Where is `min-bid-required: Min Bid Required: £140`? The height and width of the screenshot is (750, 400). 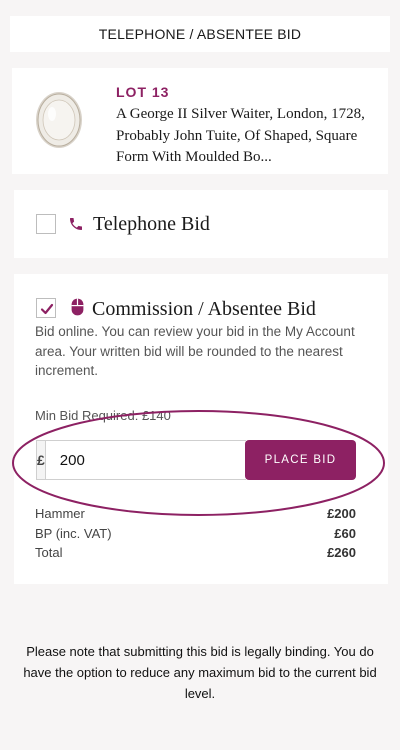
min-bid-required: Min Bid Required: £140 is located at coordinates (103, 415).